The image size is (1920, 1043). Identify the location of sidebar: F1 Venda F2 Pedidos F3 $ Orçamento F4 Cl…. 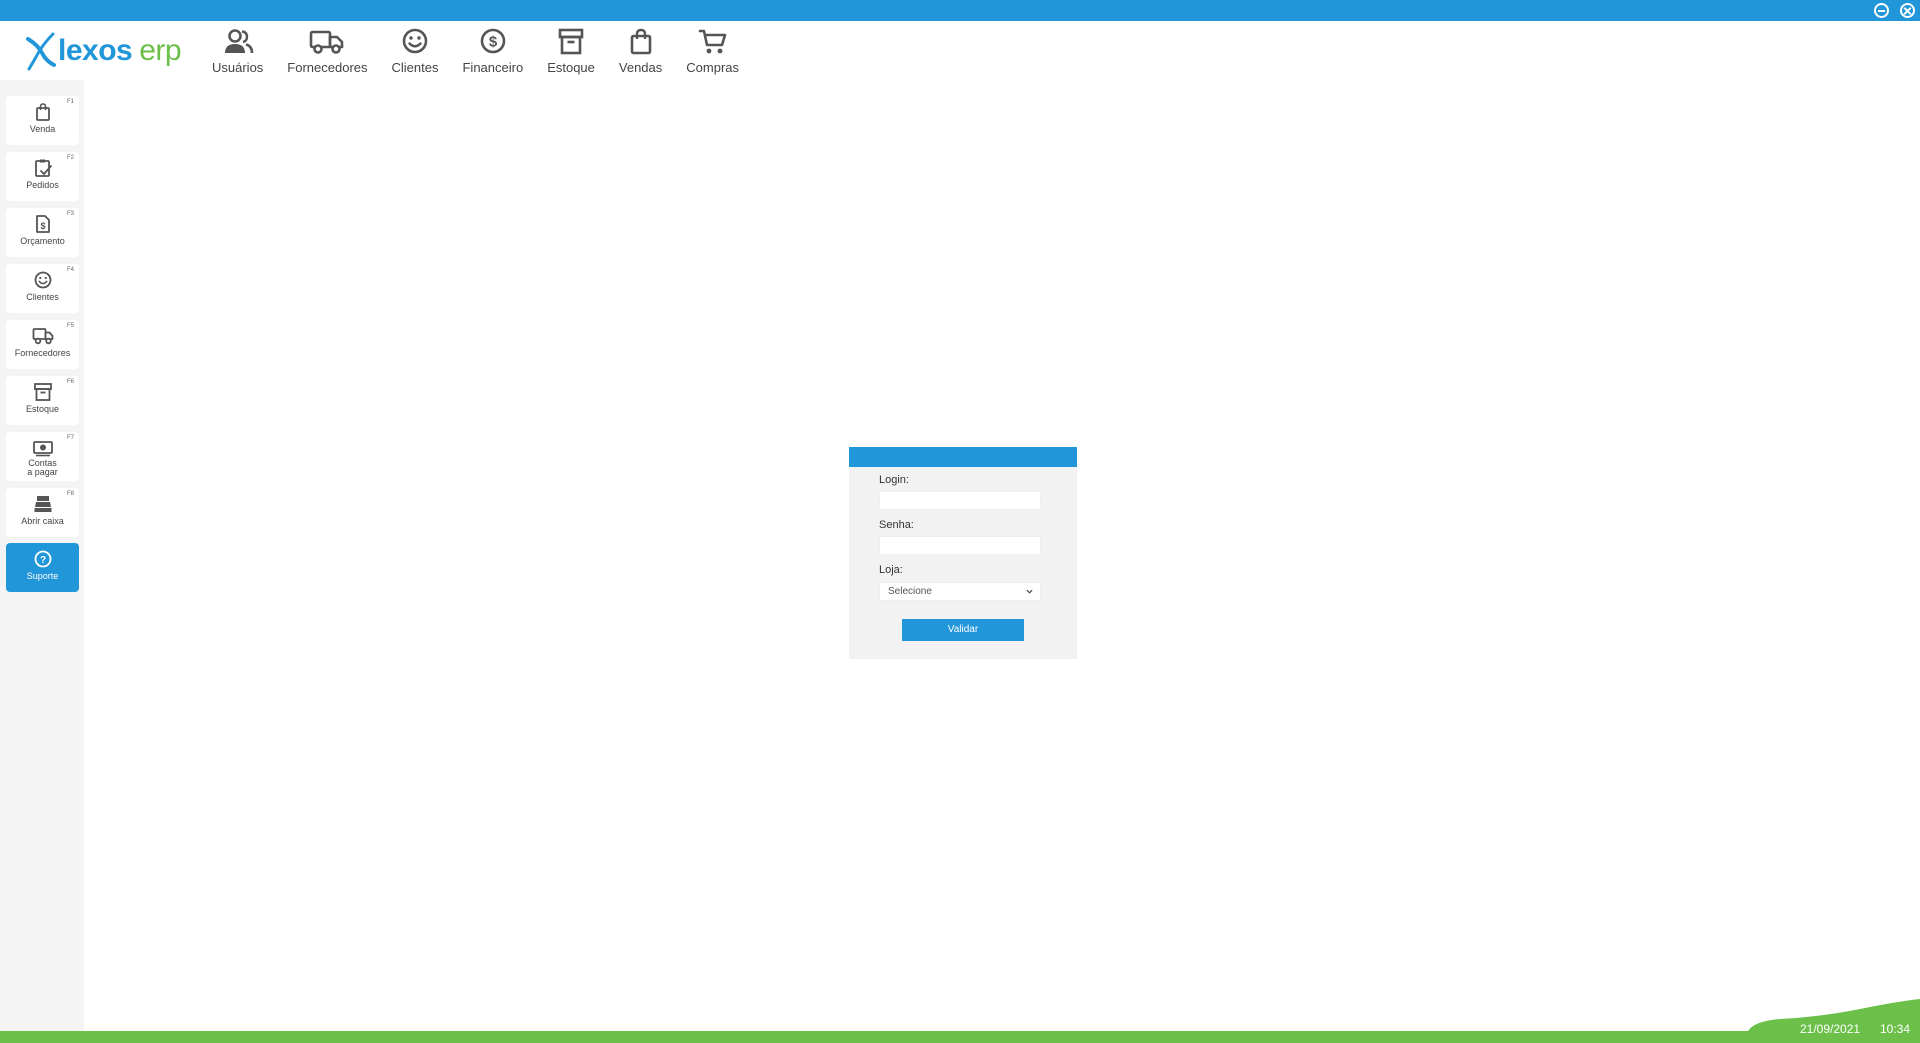
(42, 555).